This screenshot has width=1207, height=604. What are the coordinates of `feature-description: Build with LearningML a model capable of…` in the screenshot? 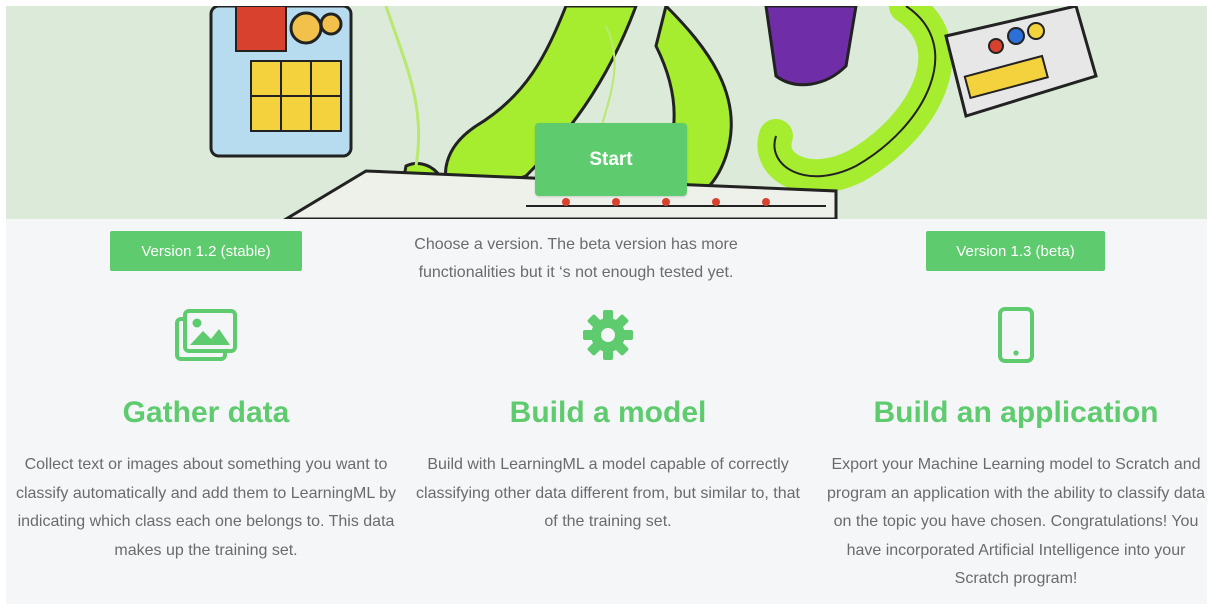 It's located at (608, 493).